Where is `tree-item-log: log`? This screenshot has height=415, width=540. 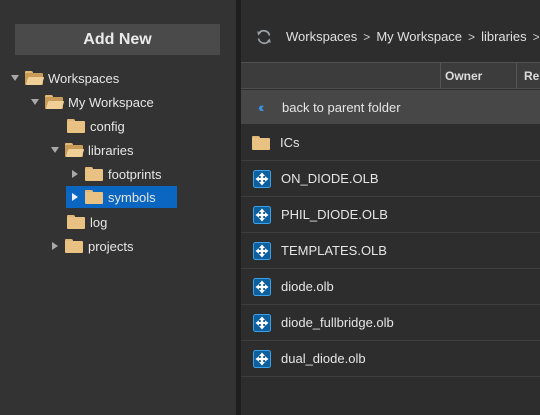
tree-item-log: log is located at coordinates (78, 222).